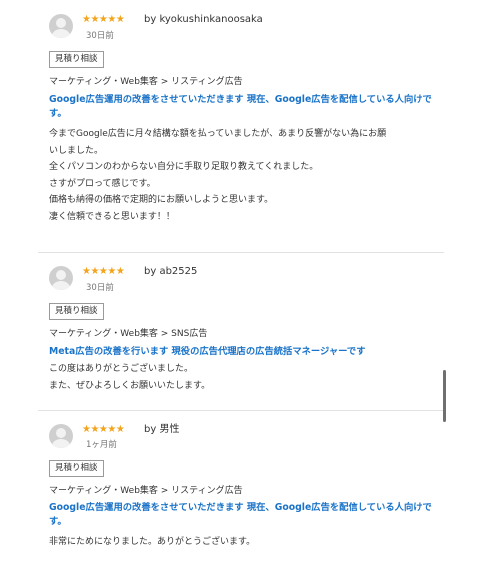  What do you see at coordinates (152, 542) in the screenshot?
I see `review-line: 非常にためになりました。ありがとうございます。` at bounding box center [152, 542].